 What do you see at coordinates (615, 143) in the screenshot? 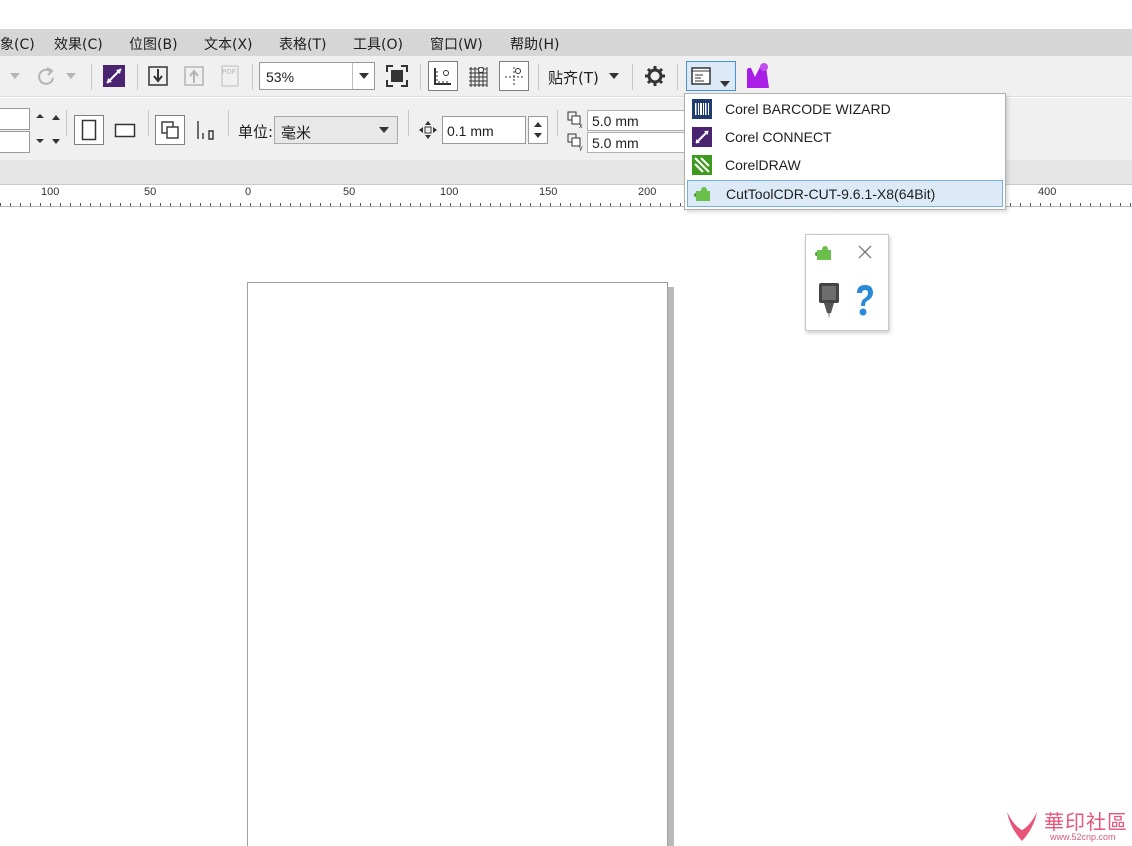
I see `duplicate-y-value: 5.0 mm` at bounding box center [615, 143].